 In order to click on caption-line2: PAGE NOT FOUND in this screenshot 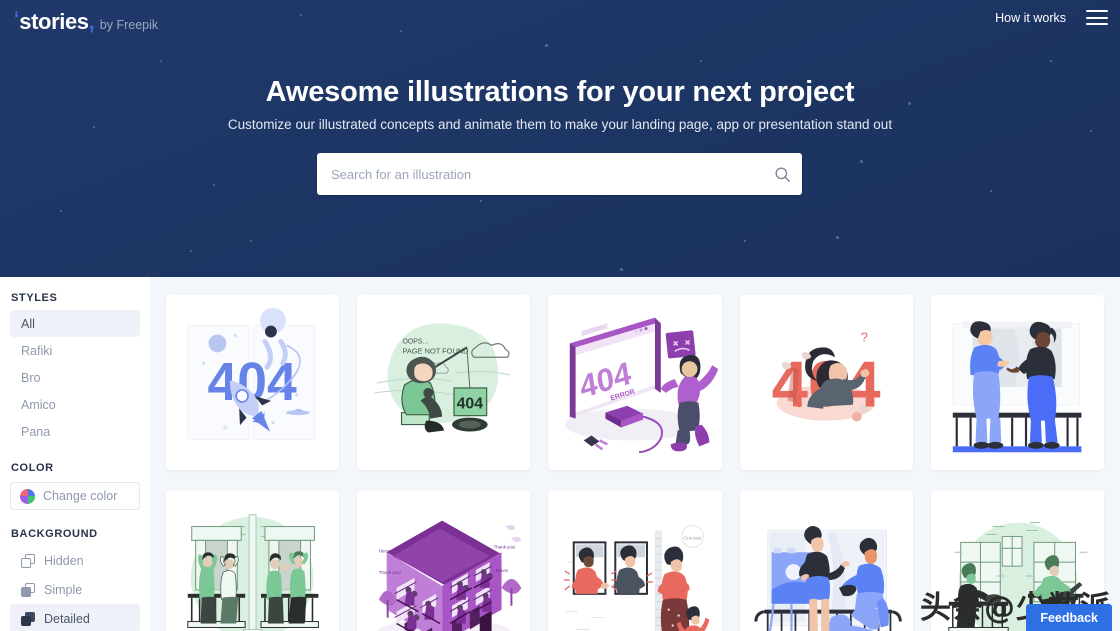, I will do `click(436, 350)`.